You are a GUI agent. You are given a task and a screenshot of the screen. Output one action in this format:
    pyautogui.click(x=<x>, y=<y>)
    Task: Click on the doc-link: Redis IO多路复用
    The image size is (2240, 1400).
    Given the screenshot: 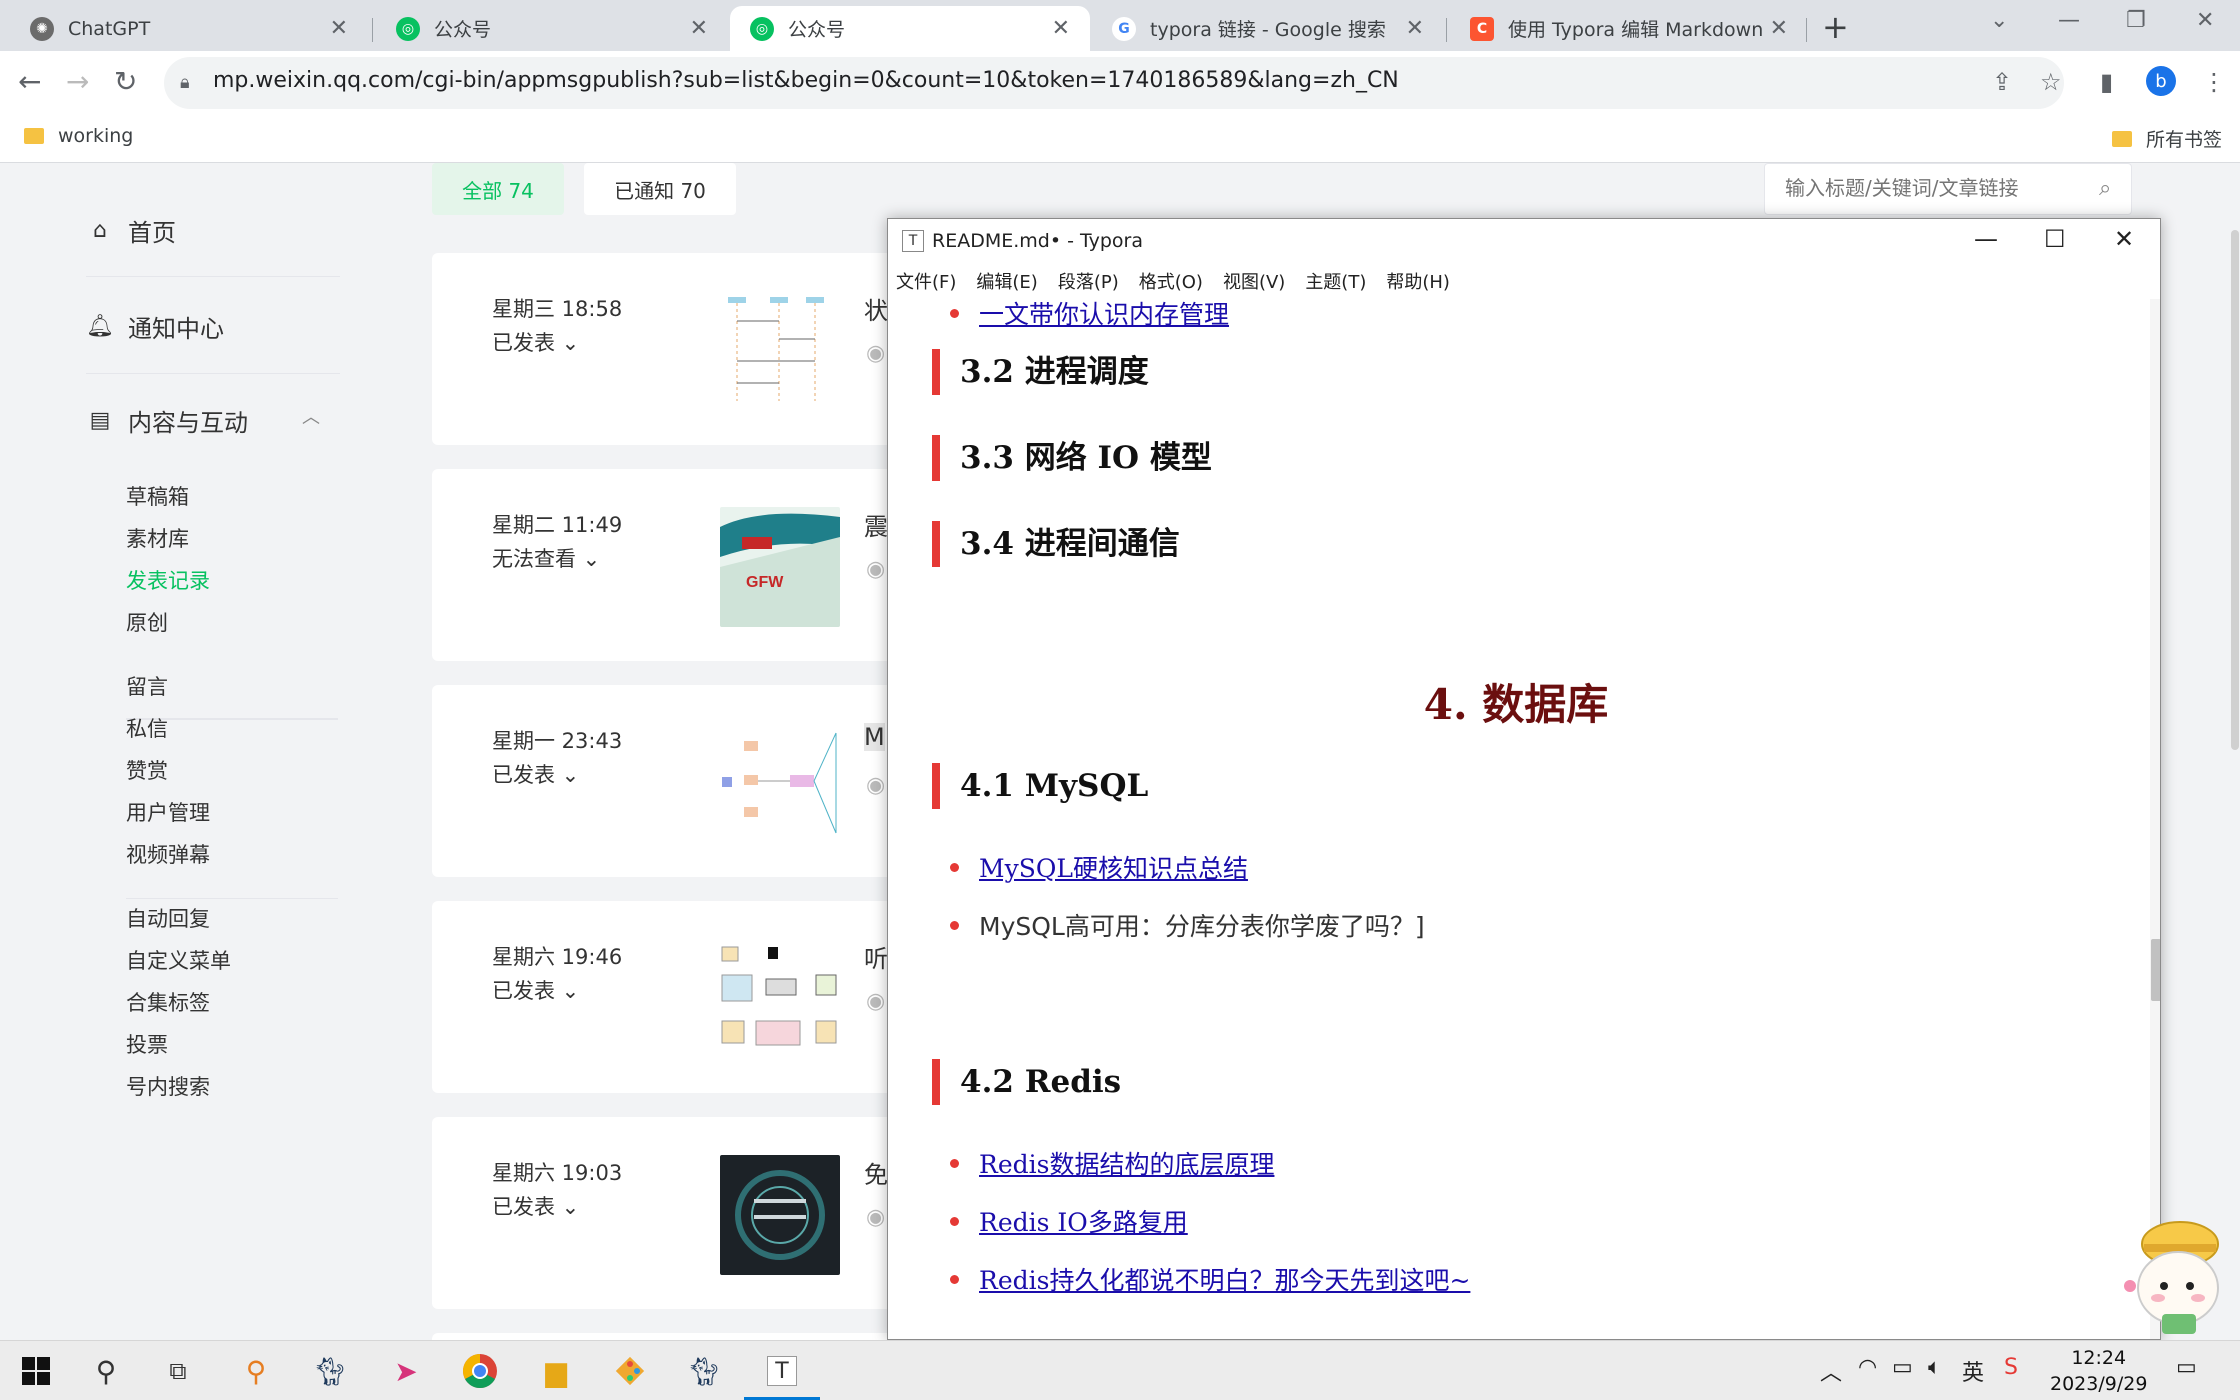 What is the action you would take?
    pyautogui.click(x=1083, y=1221)
    